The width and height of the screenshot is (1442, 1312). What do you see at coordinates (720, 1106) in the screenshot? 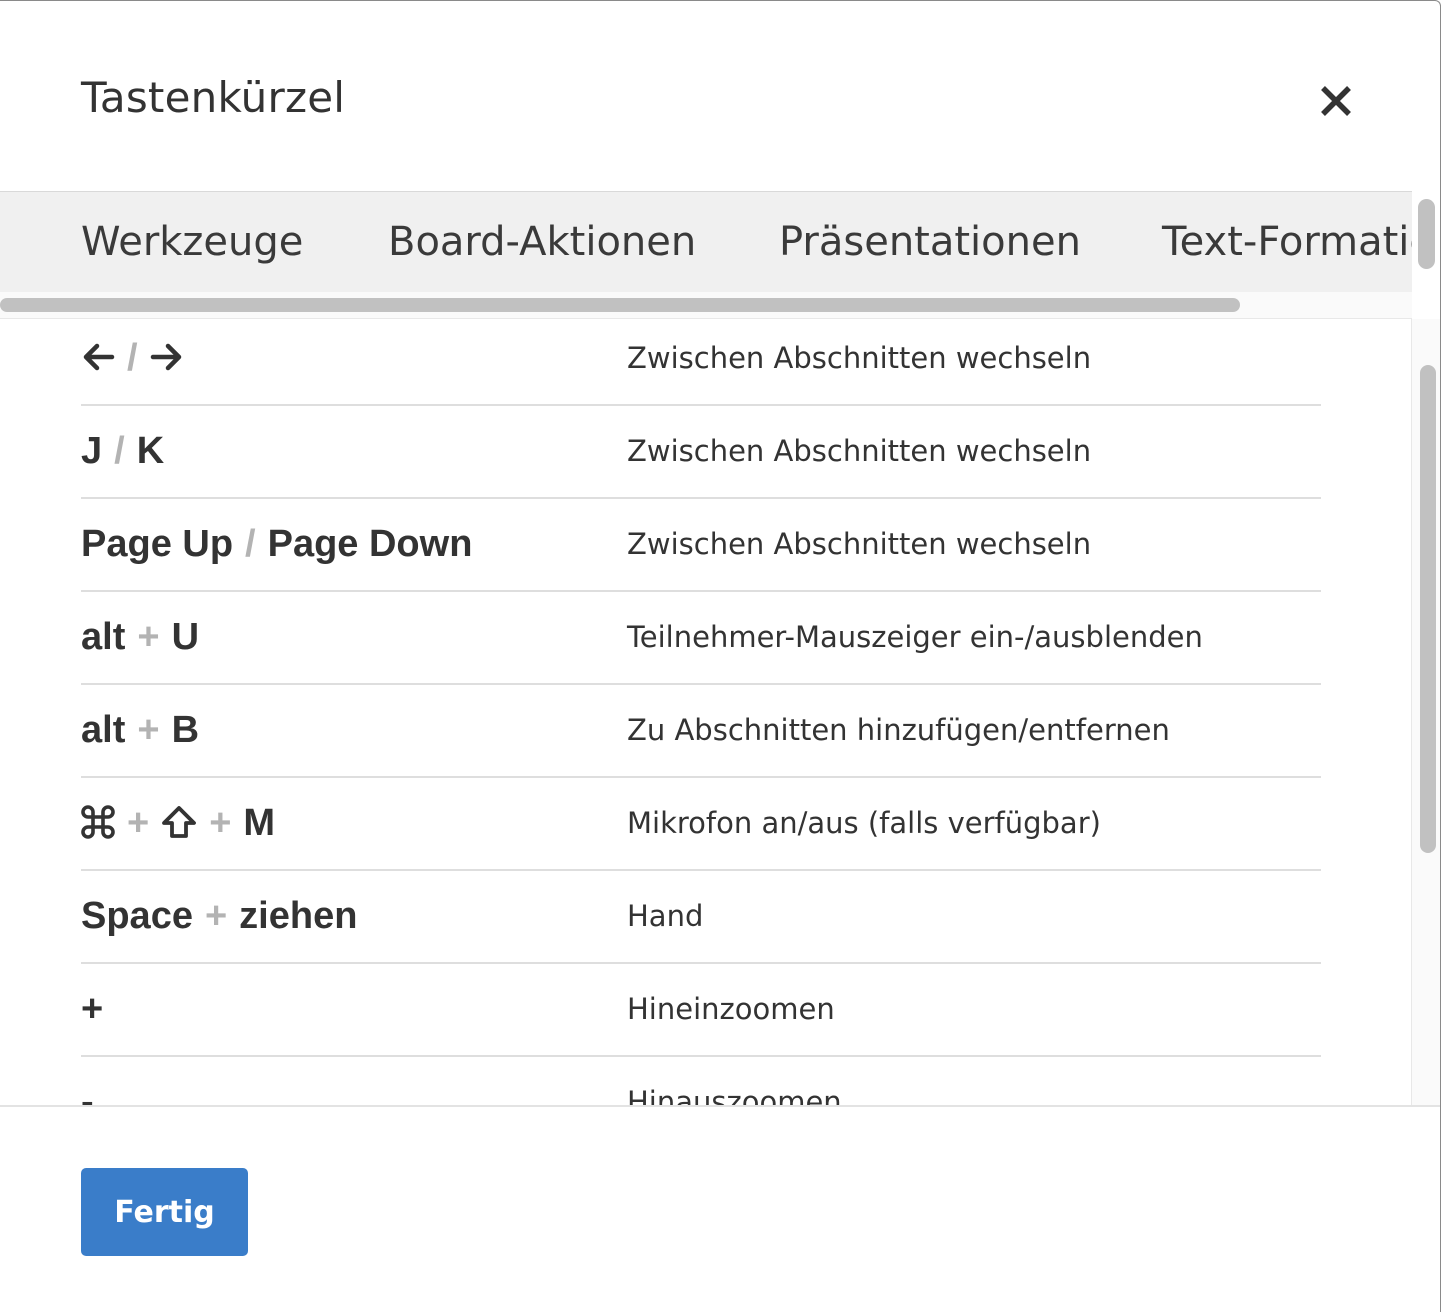
I see `footer-divider` at bounding box center [720, 1106].